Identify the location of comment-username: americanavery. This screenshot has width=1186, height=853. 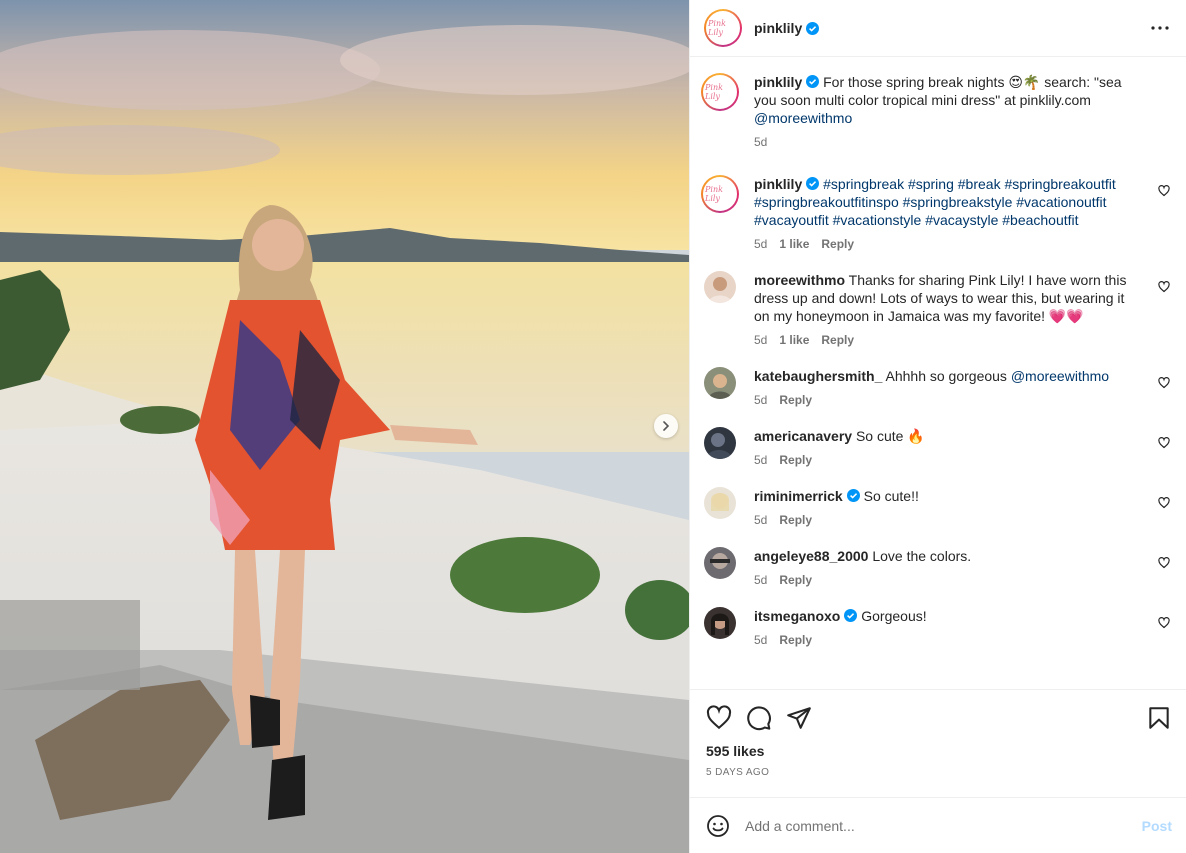
(803, 436).